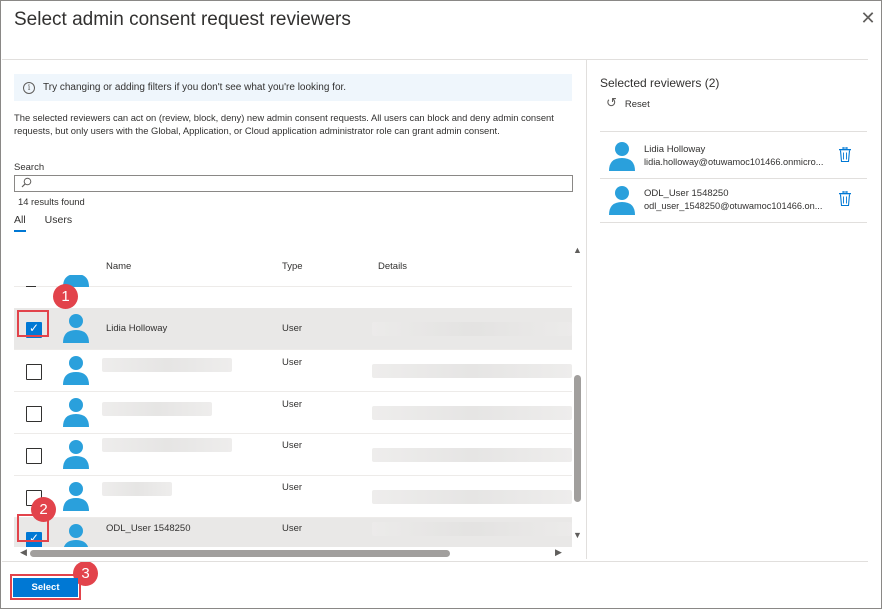  I want to click on undo-icon: ↺, so click(611, 103).